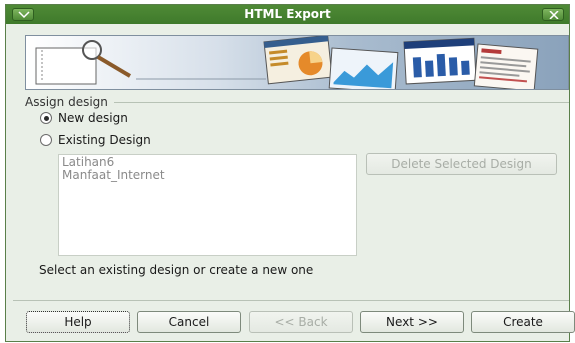  Describe the element at coordinates (104, 140) in the screenshot. I see `existing-design-label: Existing Design` at that location.